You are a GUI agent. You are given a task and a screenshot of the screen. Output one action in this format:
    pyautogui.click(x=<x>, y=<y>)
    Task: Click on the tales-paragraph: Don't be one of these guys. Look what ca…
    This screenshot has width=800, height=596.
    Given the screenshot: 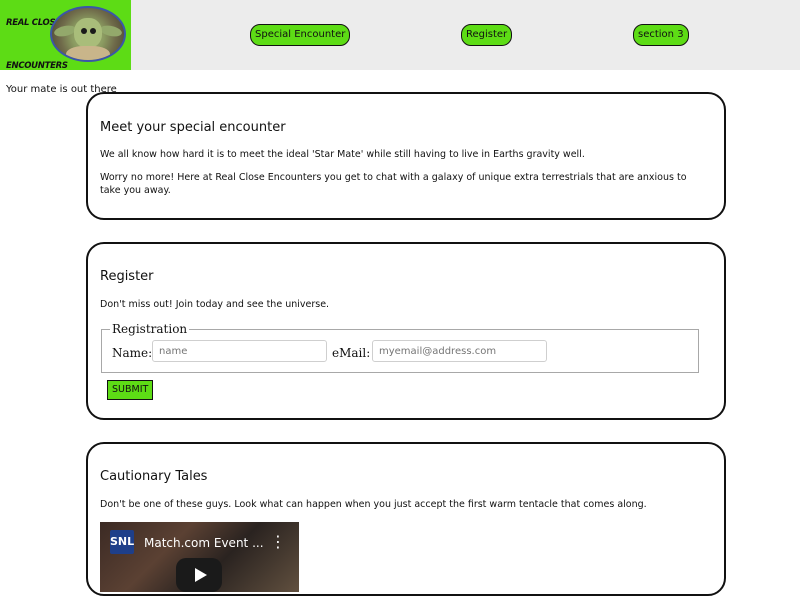 What is the action you would take?
    pyautogui.click(x=373, y=504)
    